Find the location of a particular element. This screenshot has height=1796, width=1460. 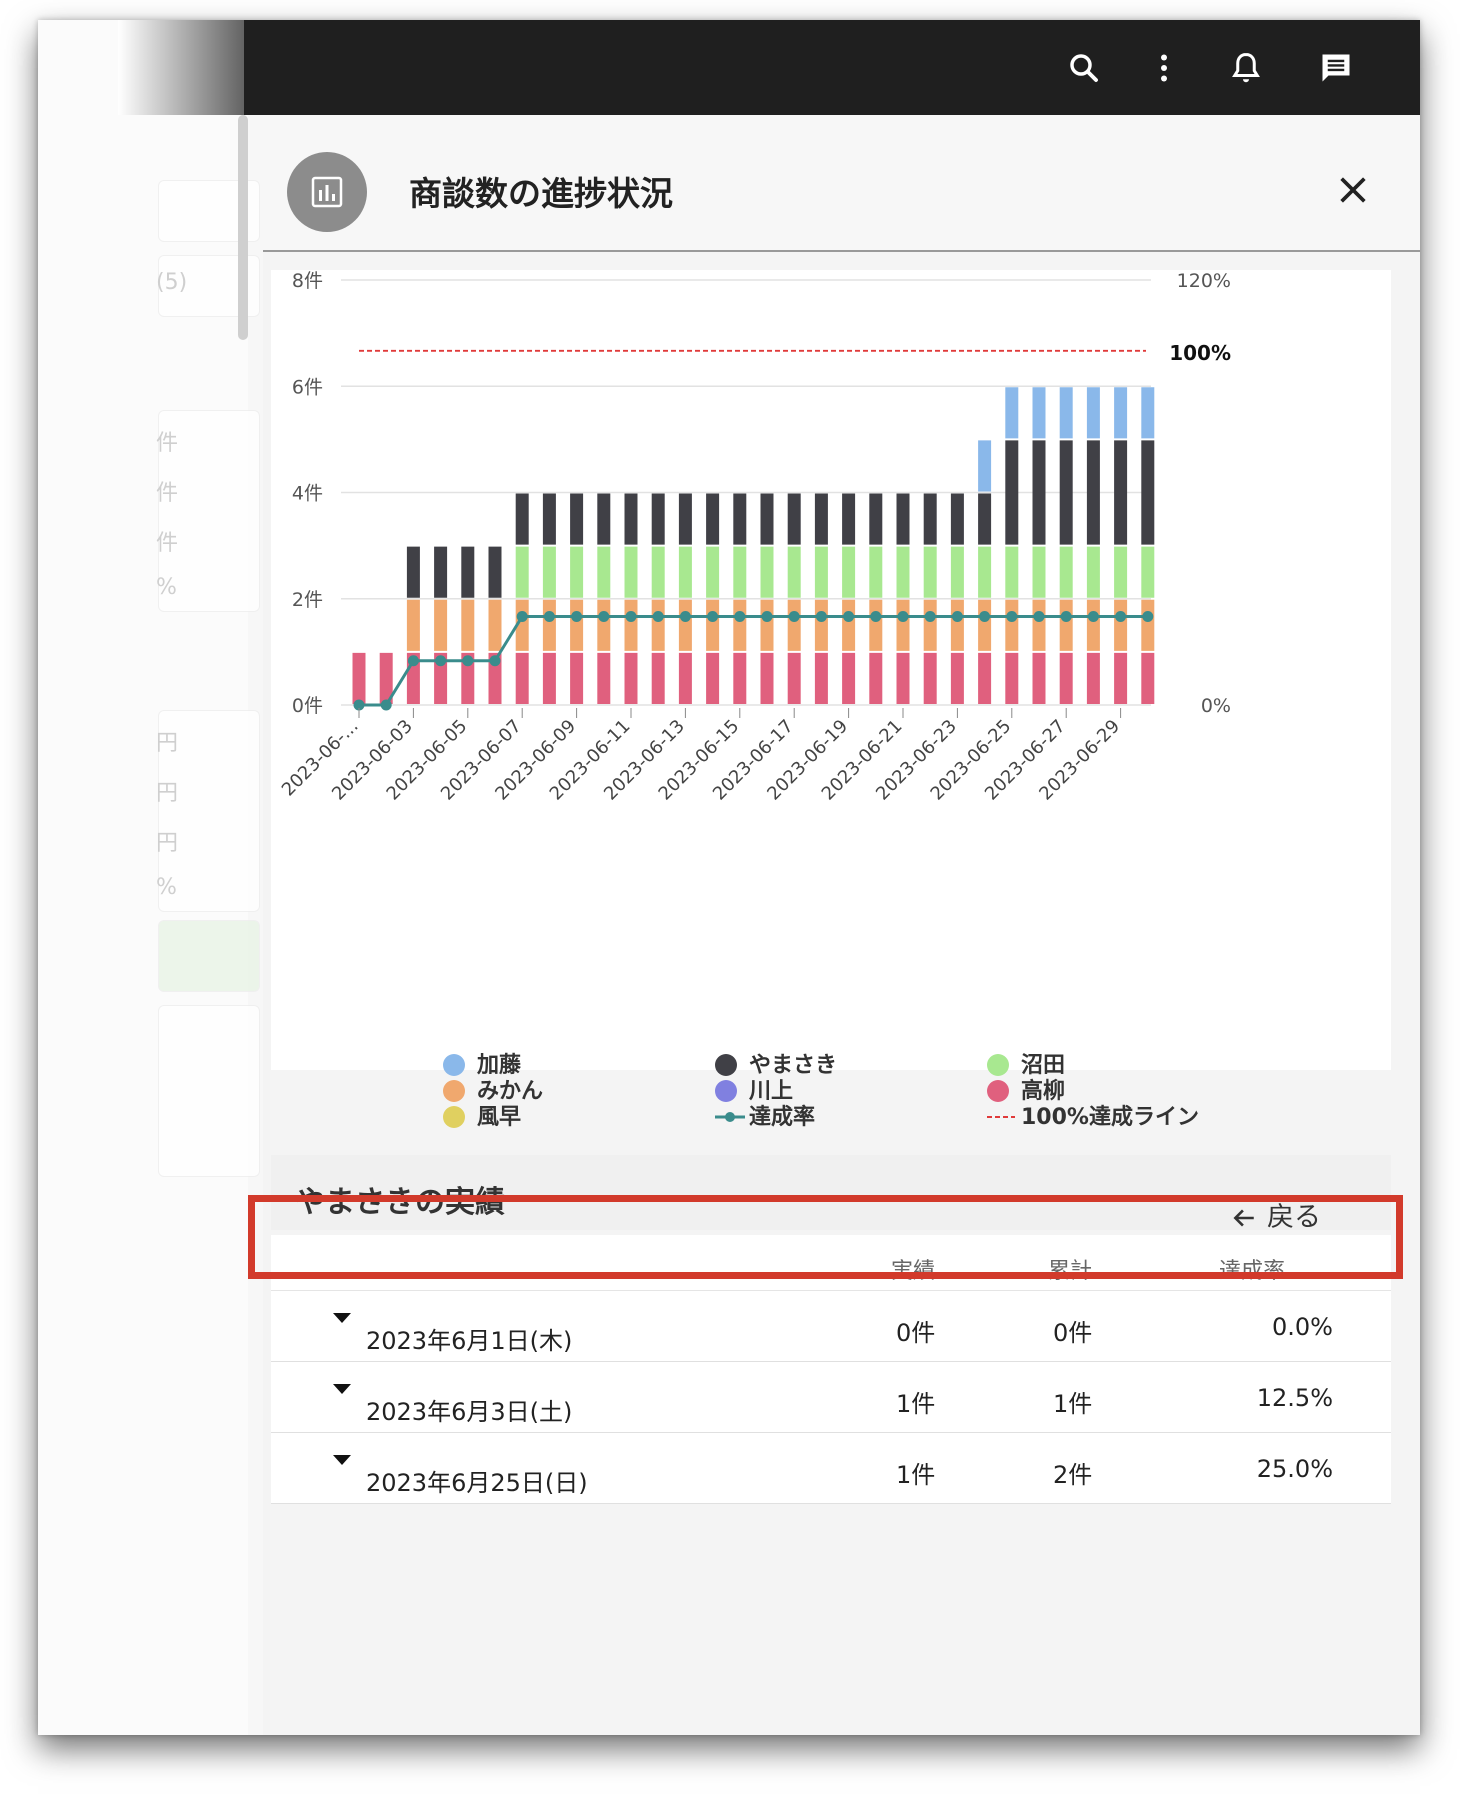

row-cumulative: 0件 is located at coordinates (1073, 1333).